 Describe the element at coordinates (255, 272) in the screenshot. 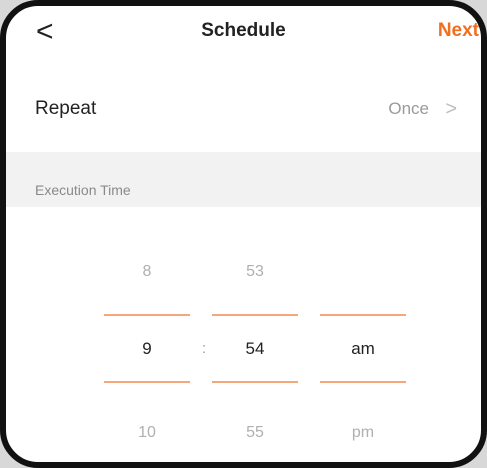

I see `minute-option-prev: 53` at that location.